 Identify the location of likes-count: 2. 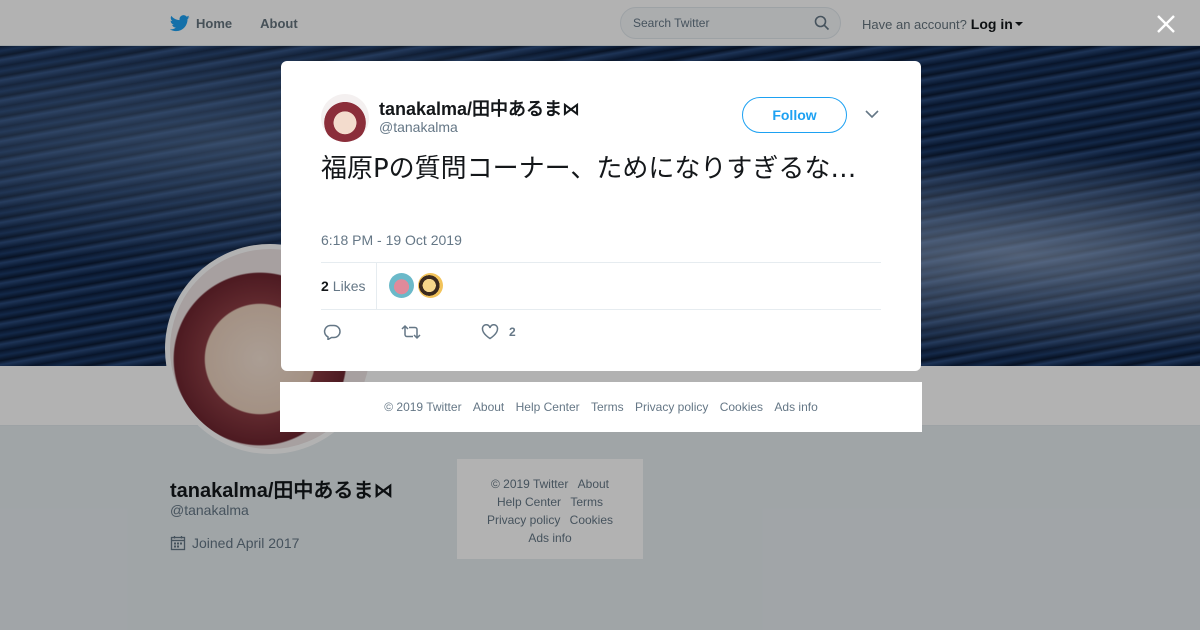
(325, 286).